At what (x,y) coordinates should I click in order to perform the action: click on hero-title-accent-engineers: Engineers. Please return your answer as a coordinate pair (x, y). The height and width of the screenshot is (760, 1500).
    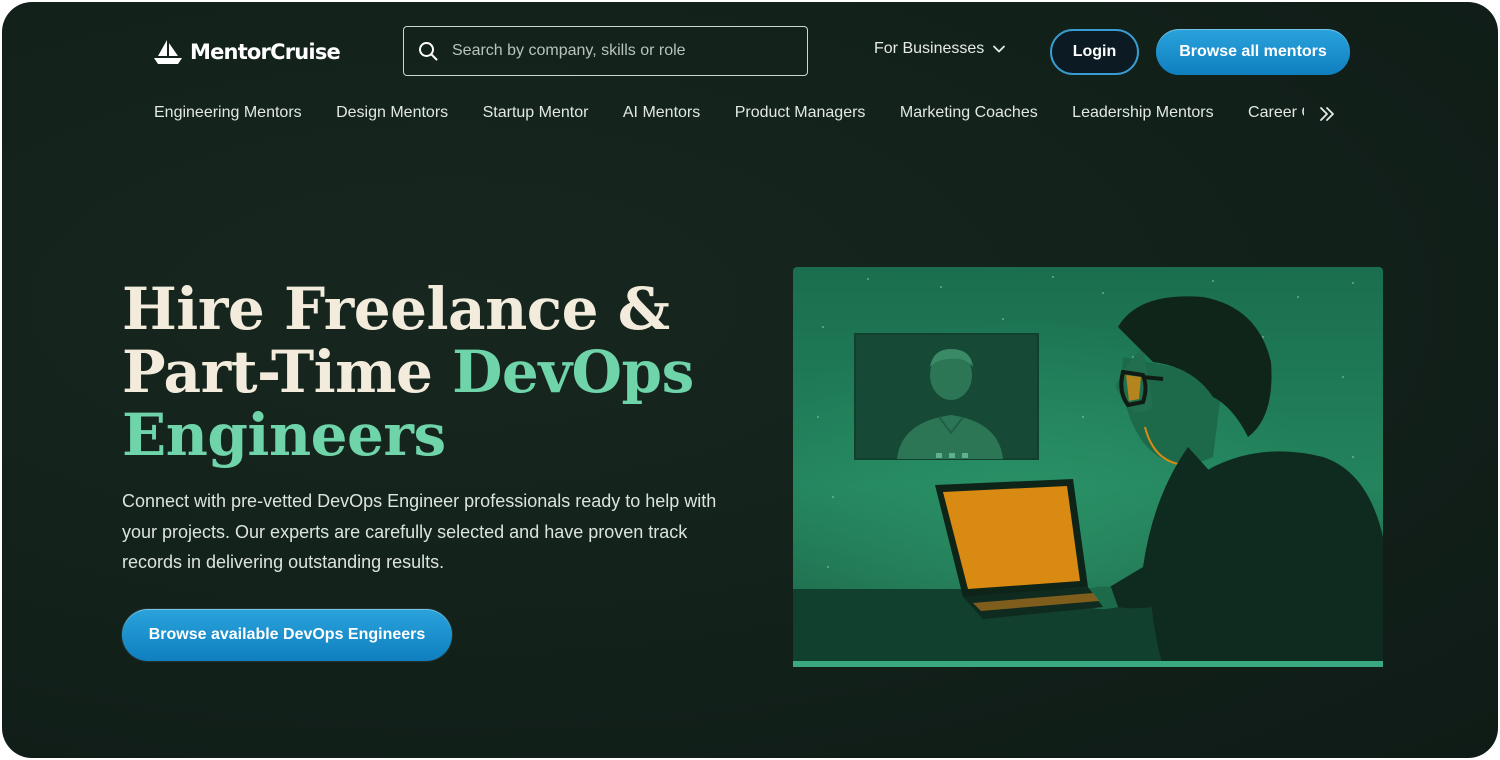
    Looking at the image, I should click on (284, 435).